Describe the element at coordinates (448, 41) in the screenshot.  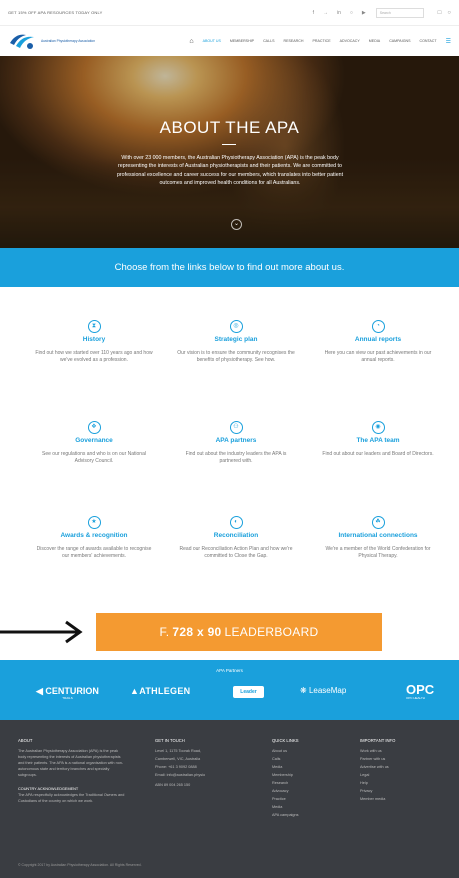
I see `menu-icon: ☰` at that location.